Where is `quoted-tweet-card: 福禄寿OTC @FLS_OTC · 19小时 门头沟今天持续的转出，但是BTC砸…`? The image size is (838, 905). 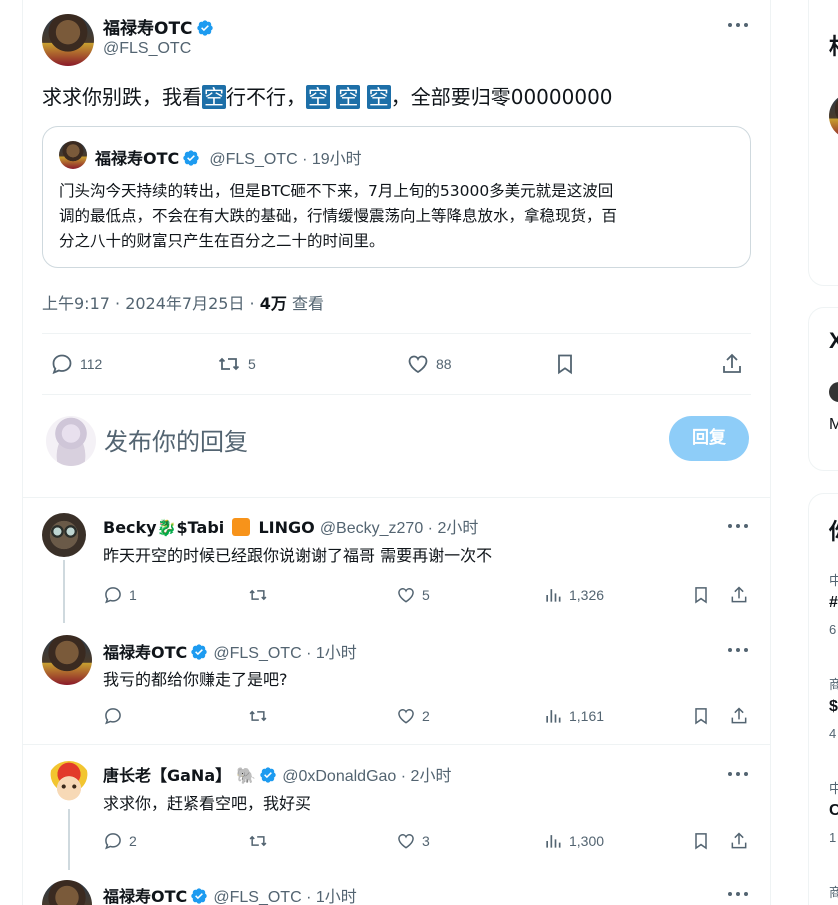
quoted-tweet-card: 福禄寿OTC @FLS_OTC · 19小时 门头沟今天持续的转出，但是BTC砸… is located at coordinates (396, 197).